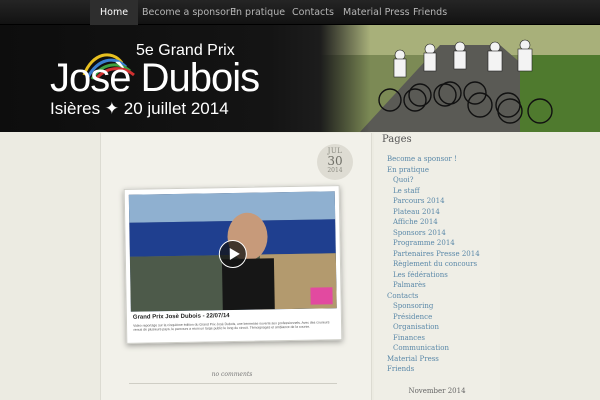 This screenshot has width=600, height=400. What do you see at coordinates (155, 78) in the screenshot?
I see `logo-name: Josè Dubois` at bounding box center [155, 78].